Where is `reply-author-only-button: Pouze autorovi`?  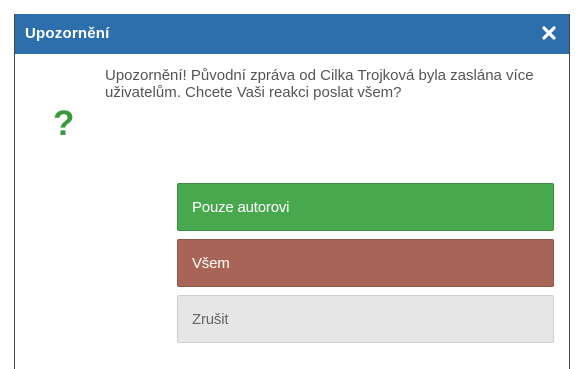
reply-author-only-button: Pouze autorovi is located at coordinates (365, 207).